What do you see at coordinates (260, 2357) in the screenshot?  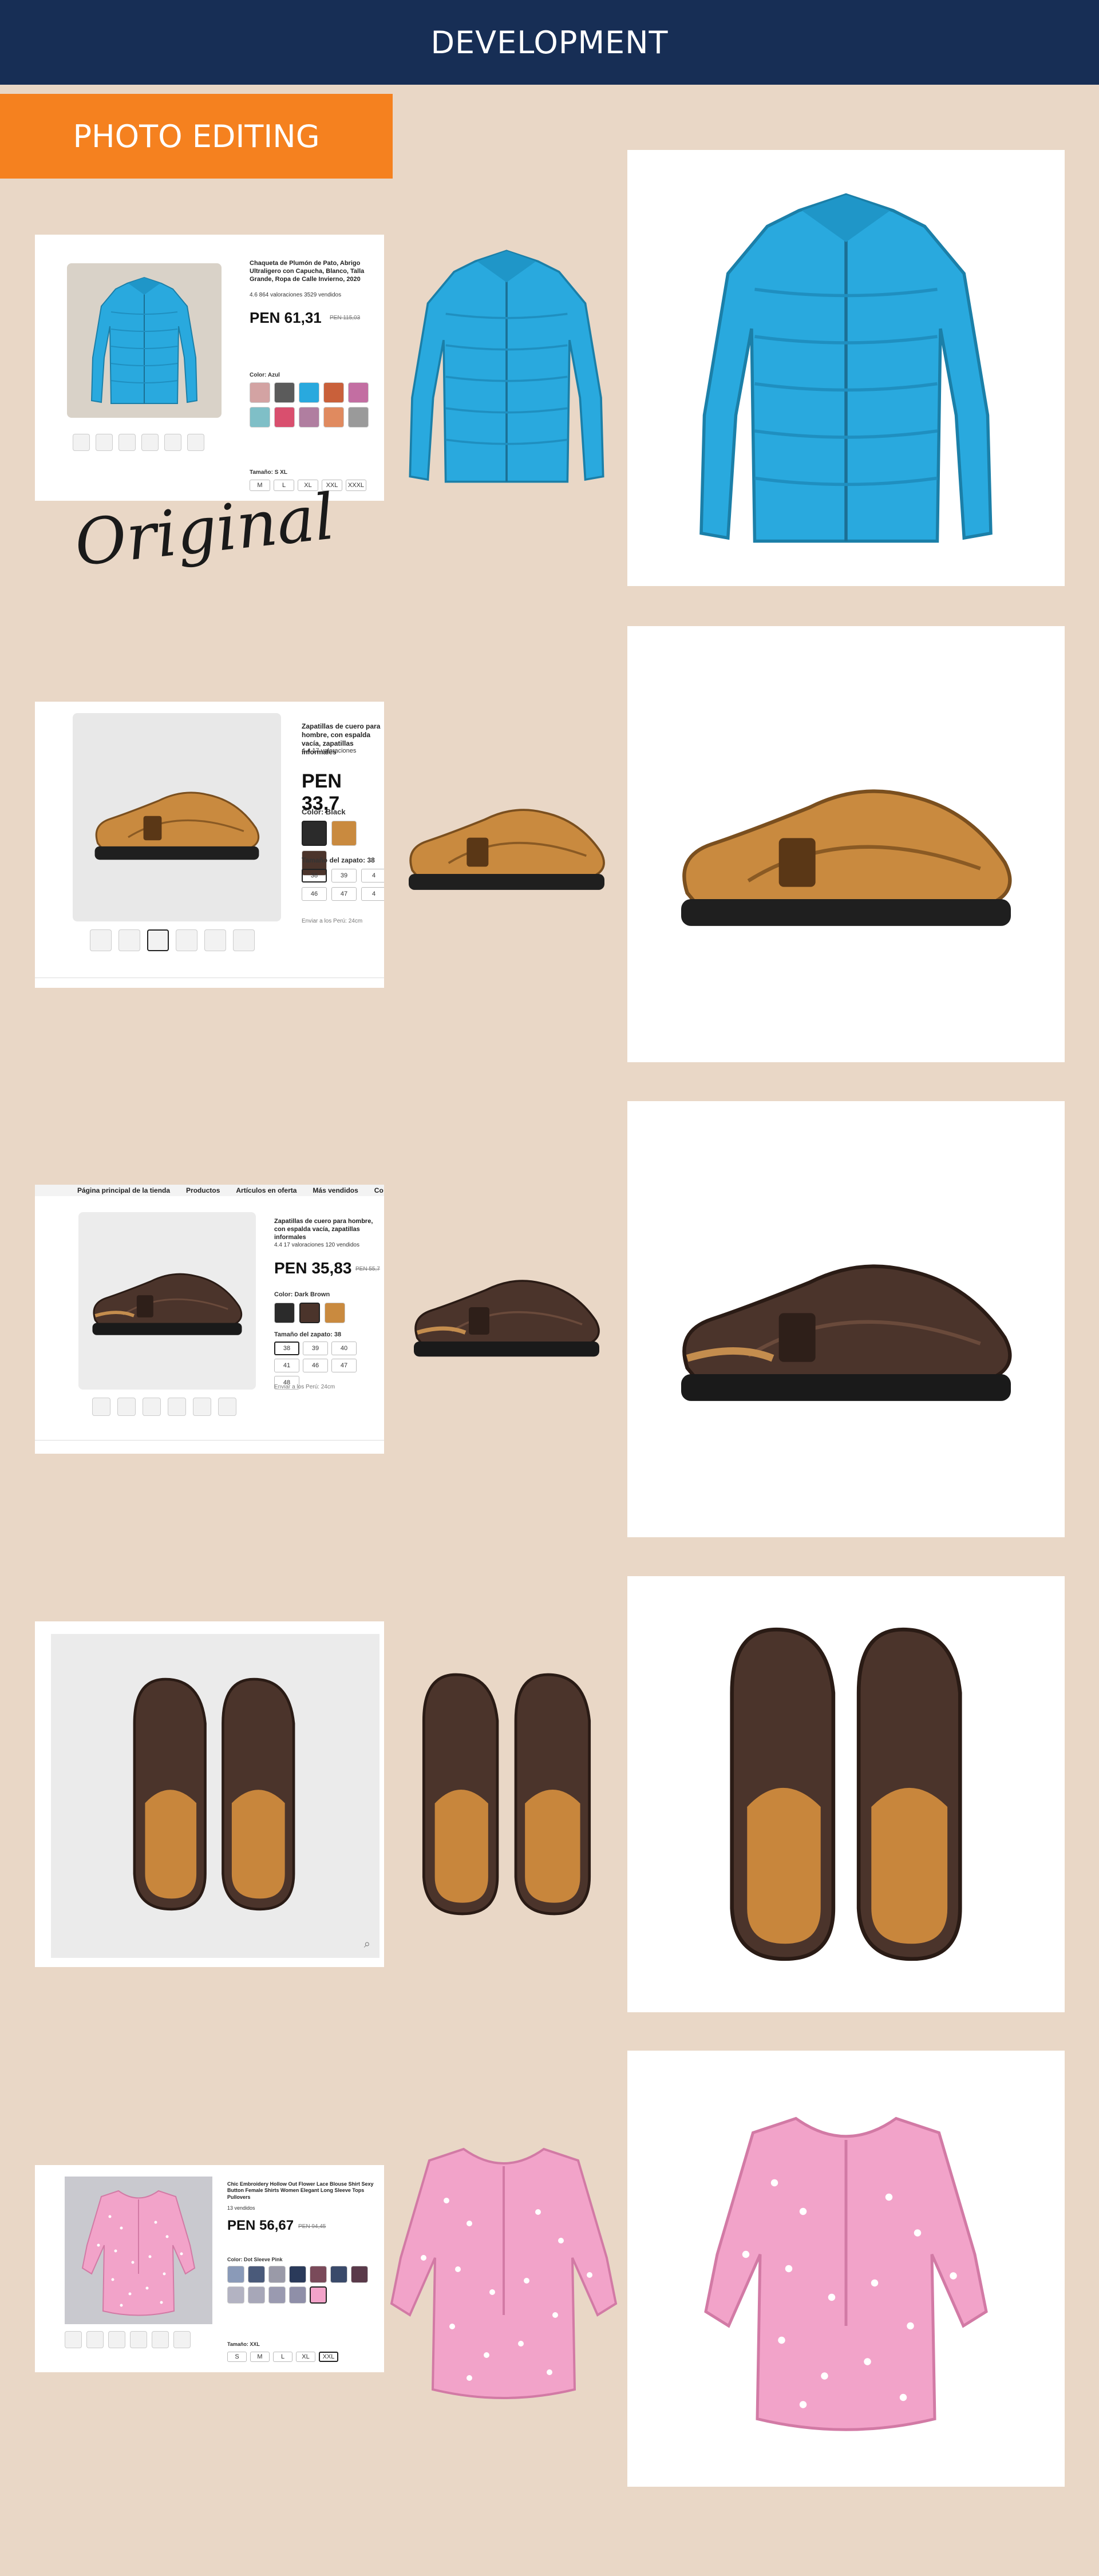 I see `size-option: M` at bounding box center [260, 2357].